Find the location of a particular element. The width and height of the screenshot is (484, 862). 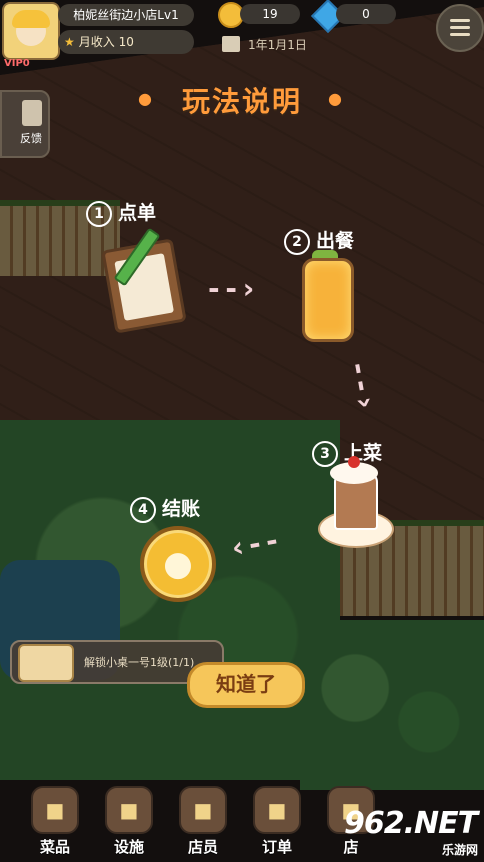

vip-badge: VIP0 is located at coordinates (17, 63).